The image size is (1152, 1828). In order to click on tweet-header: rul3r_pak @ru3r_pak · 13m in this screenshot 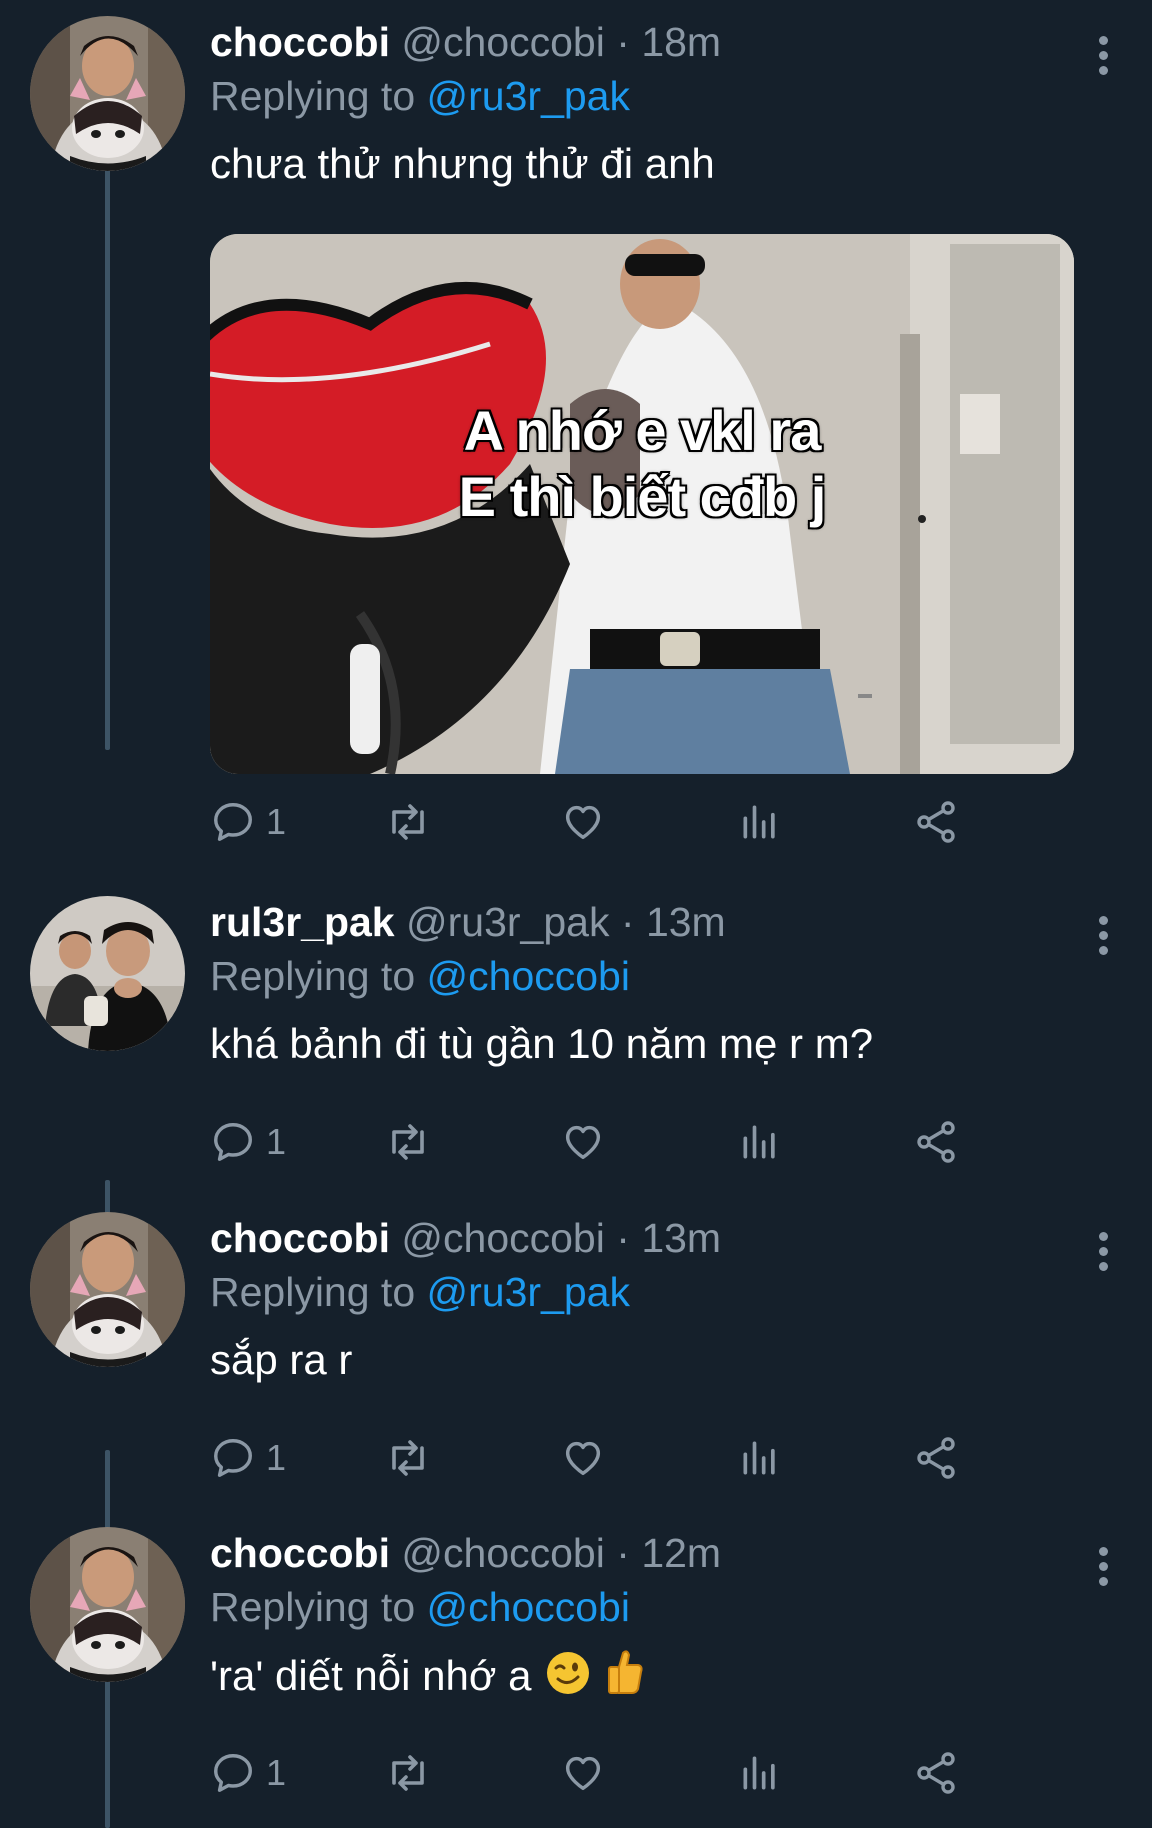, I will do `click(651, 922)`.